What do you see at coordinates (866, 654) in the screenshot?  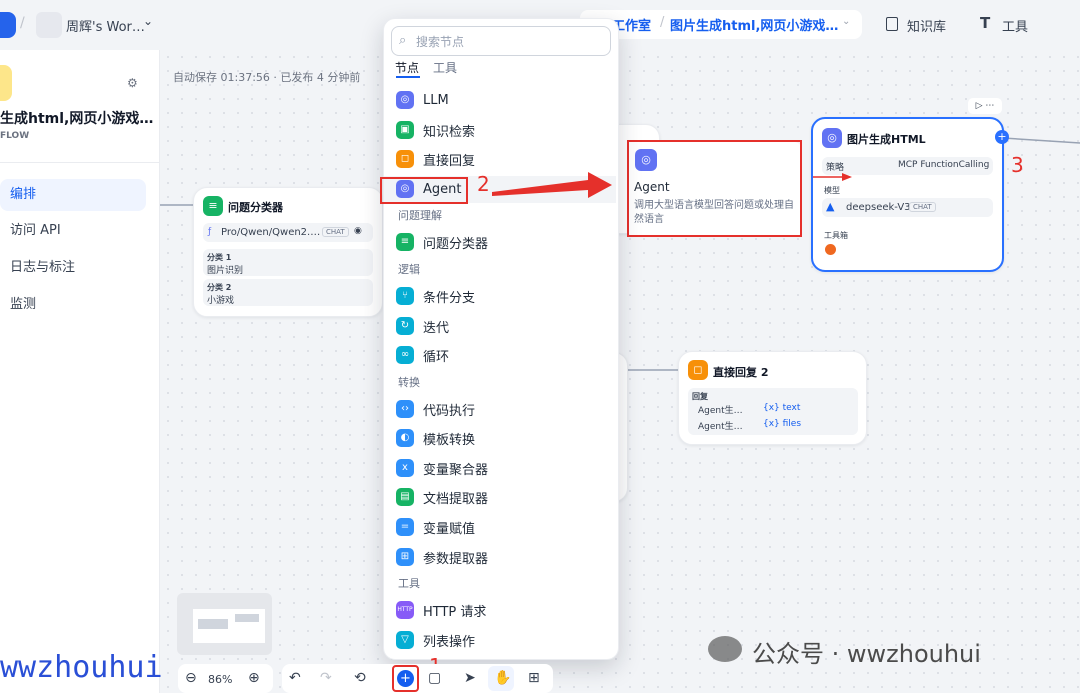 I see `watermark-right: 公众号 · wwzhouhui` at bounding box center [866, 654].